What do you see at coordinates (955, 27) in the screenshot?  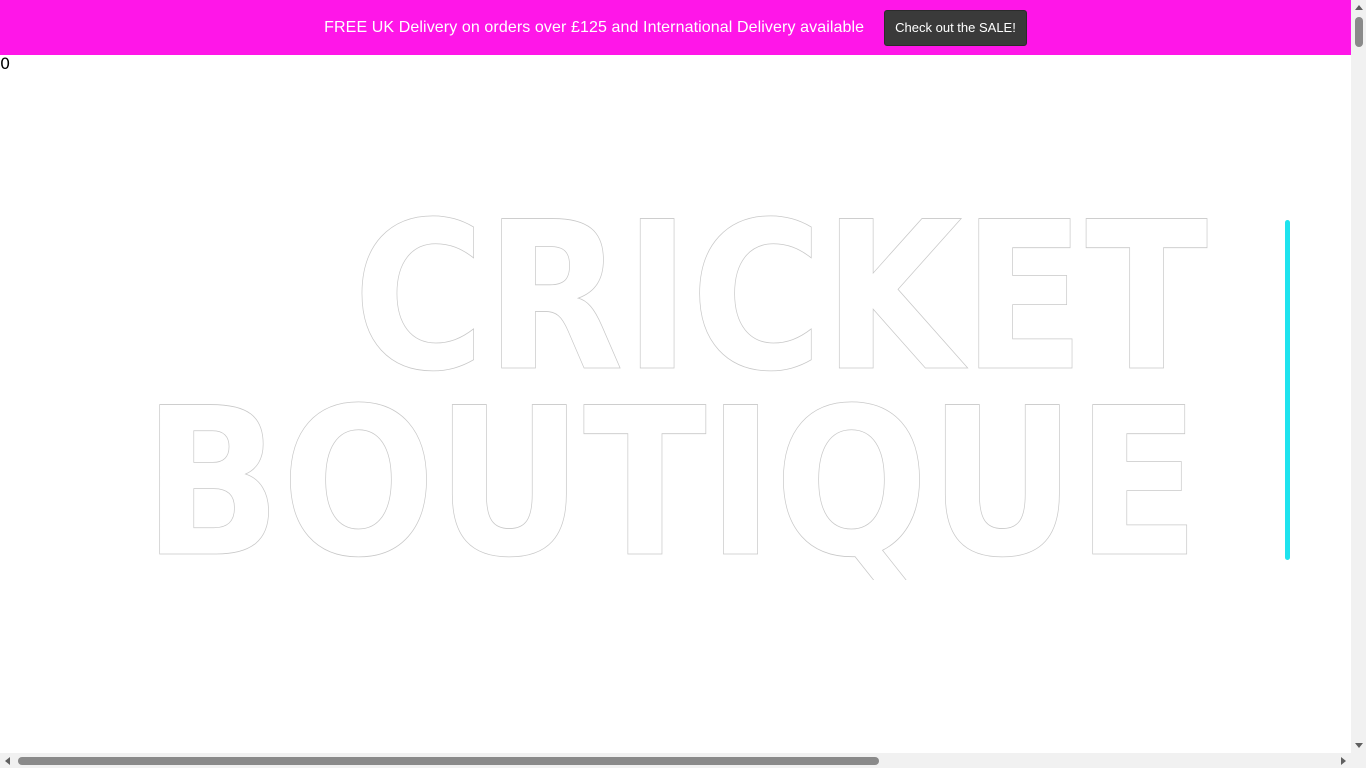 I see `sale-button: Check out the SALE!` at bounding box center [955, 27].